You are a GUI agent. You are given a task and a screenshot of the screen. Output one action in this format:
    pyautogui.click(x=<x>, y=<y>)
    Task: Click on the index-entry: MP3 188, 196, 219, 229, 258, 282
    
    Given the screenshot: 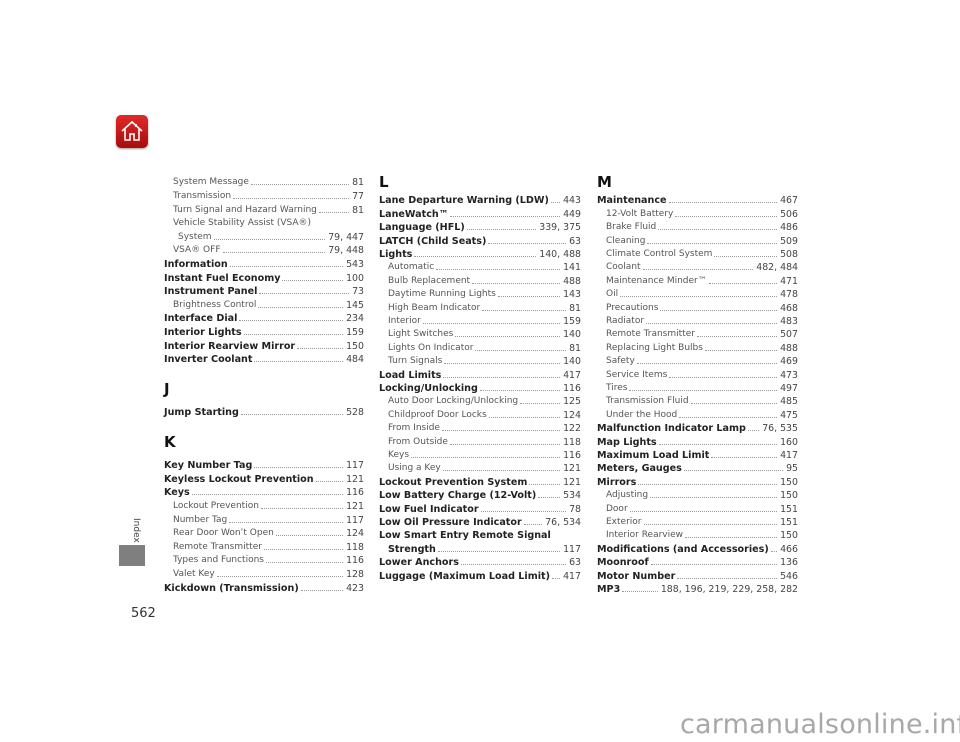 What is the action you would take?
    pyautogui.click(x=697, y=588)
    